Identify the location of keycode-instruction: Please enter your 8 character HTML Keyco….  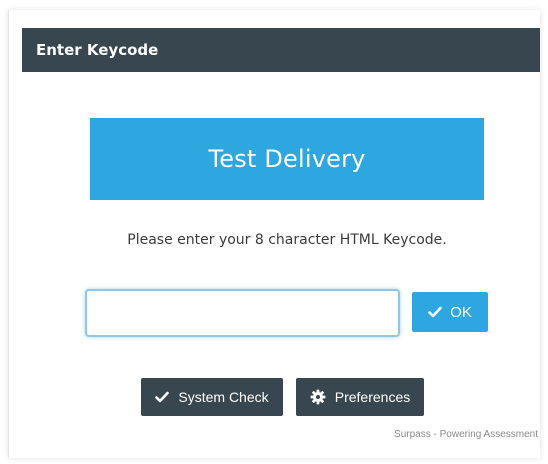
(287, 240).